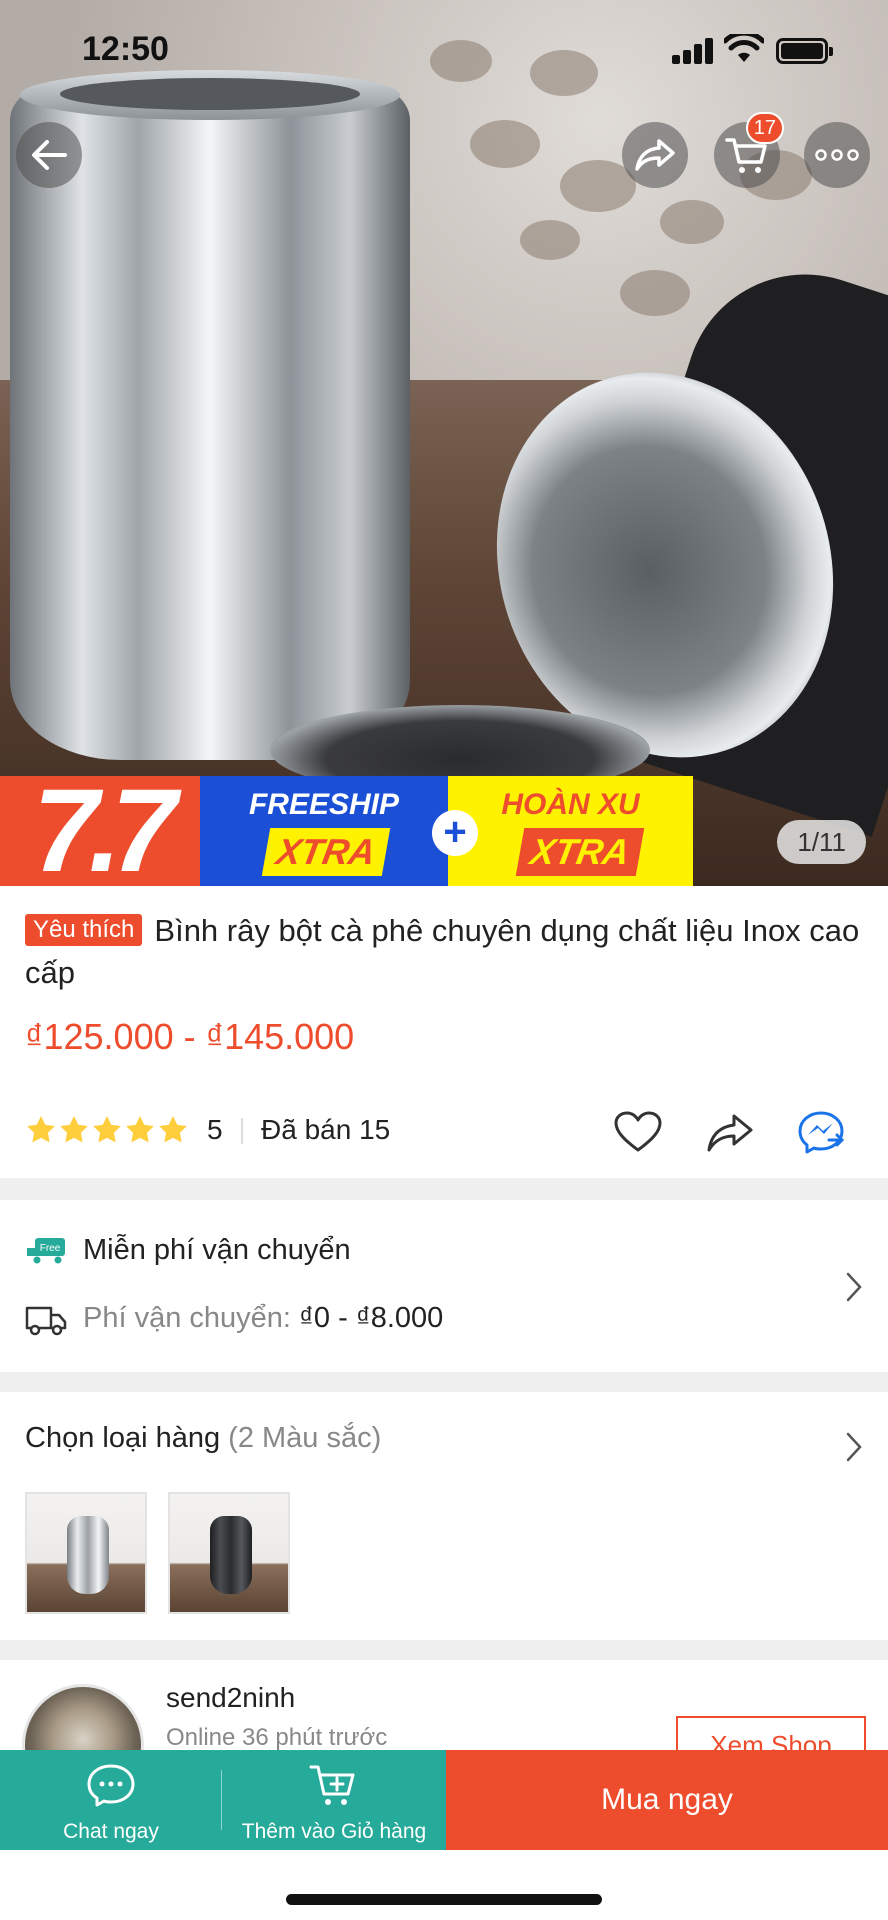 Image resolution: width=888 pixels, height=1920 pixels. What do you see at coordinates (445, 1132) in the screenshot?
I see `rating-row: 5 Đã bán 15` at bounding box center [445, 1132].